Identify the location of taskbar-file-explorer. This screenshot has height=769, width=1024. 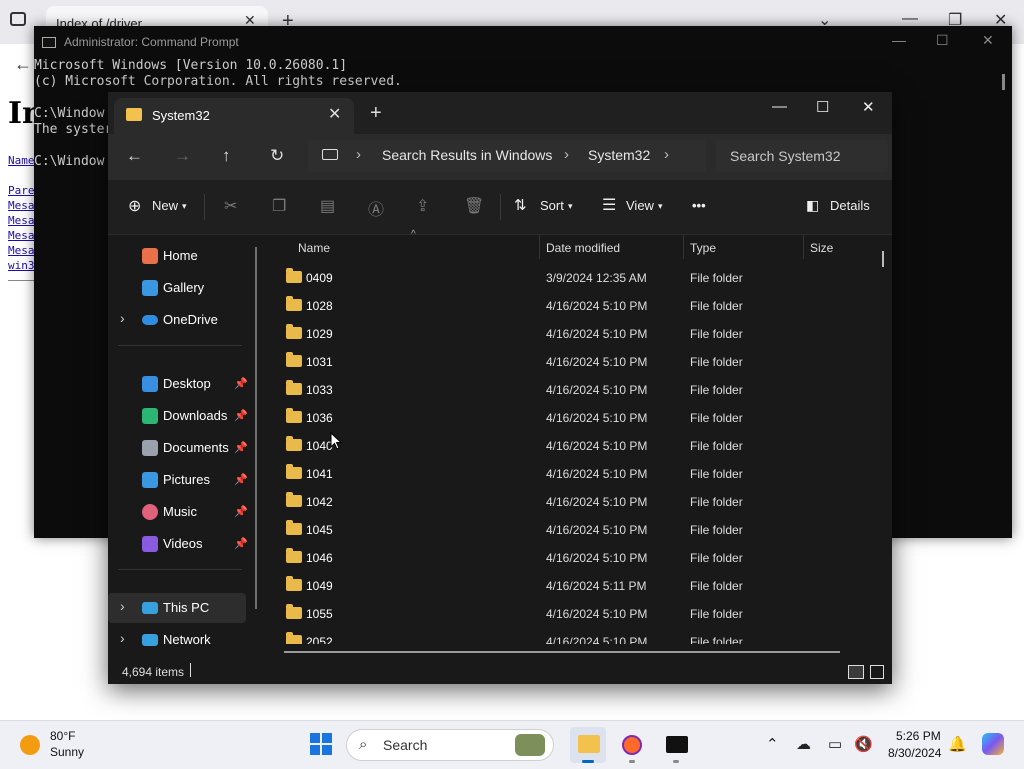
(588, 745).